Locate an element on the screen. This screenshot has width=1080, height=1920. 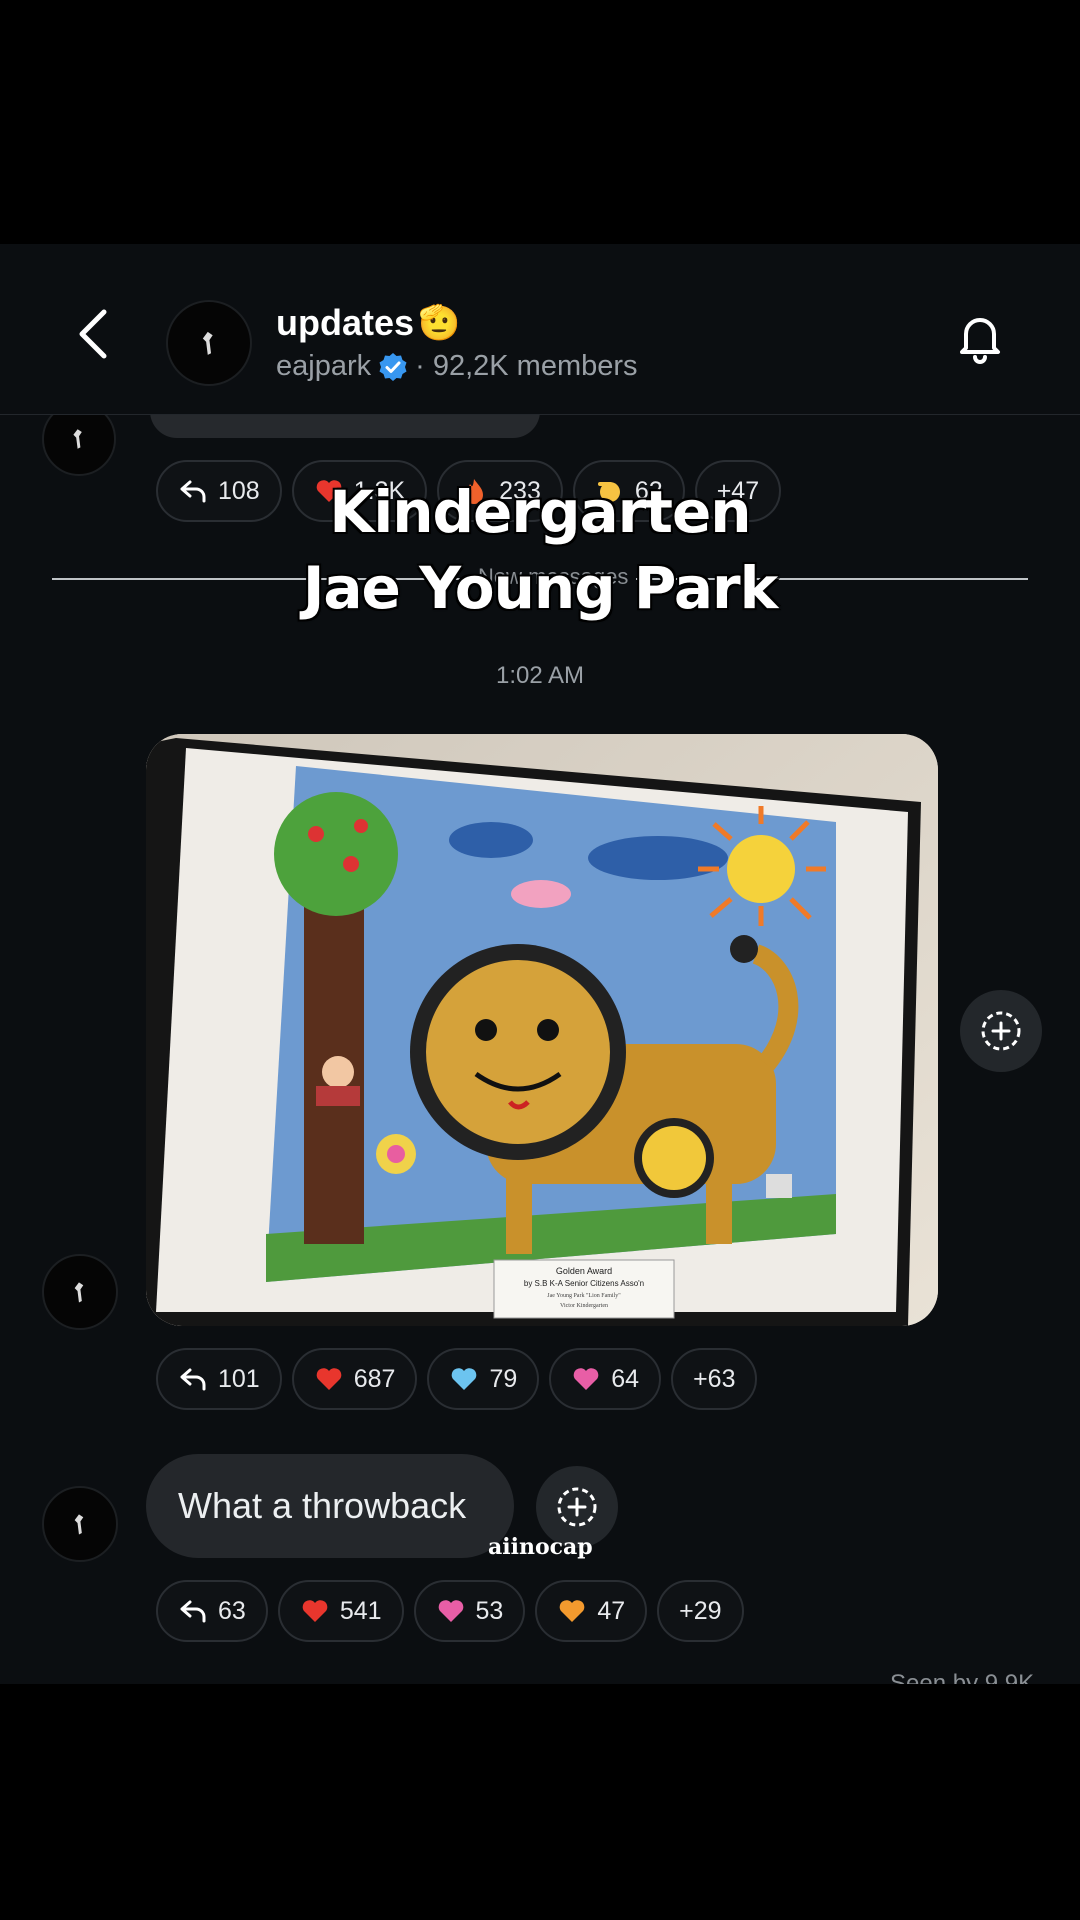
reaction-count: 64 is located at coordinates (625, 1378).